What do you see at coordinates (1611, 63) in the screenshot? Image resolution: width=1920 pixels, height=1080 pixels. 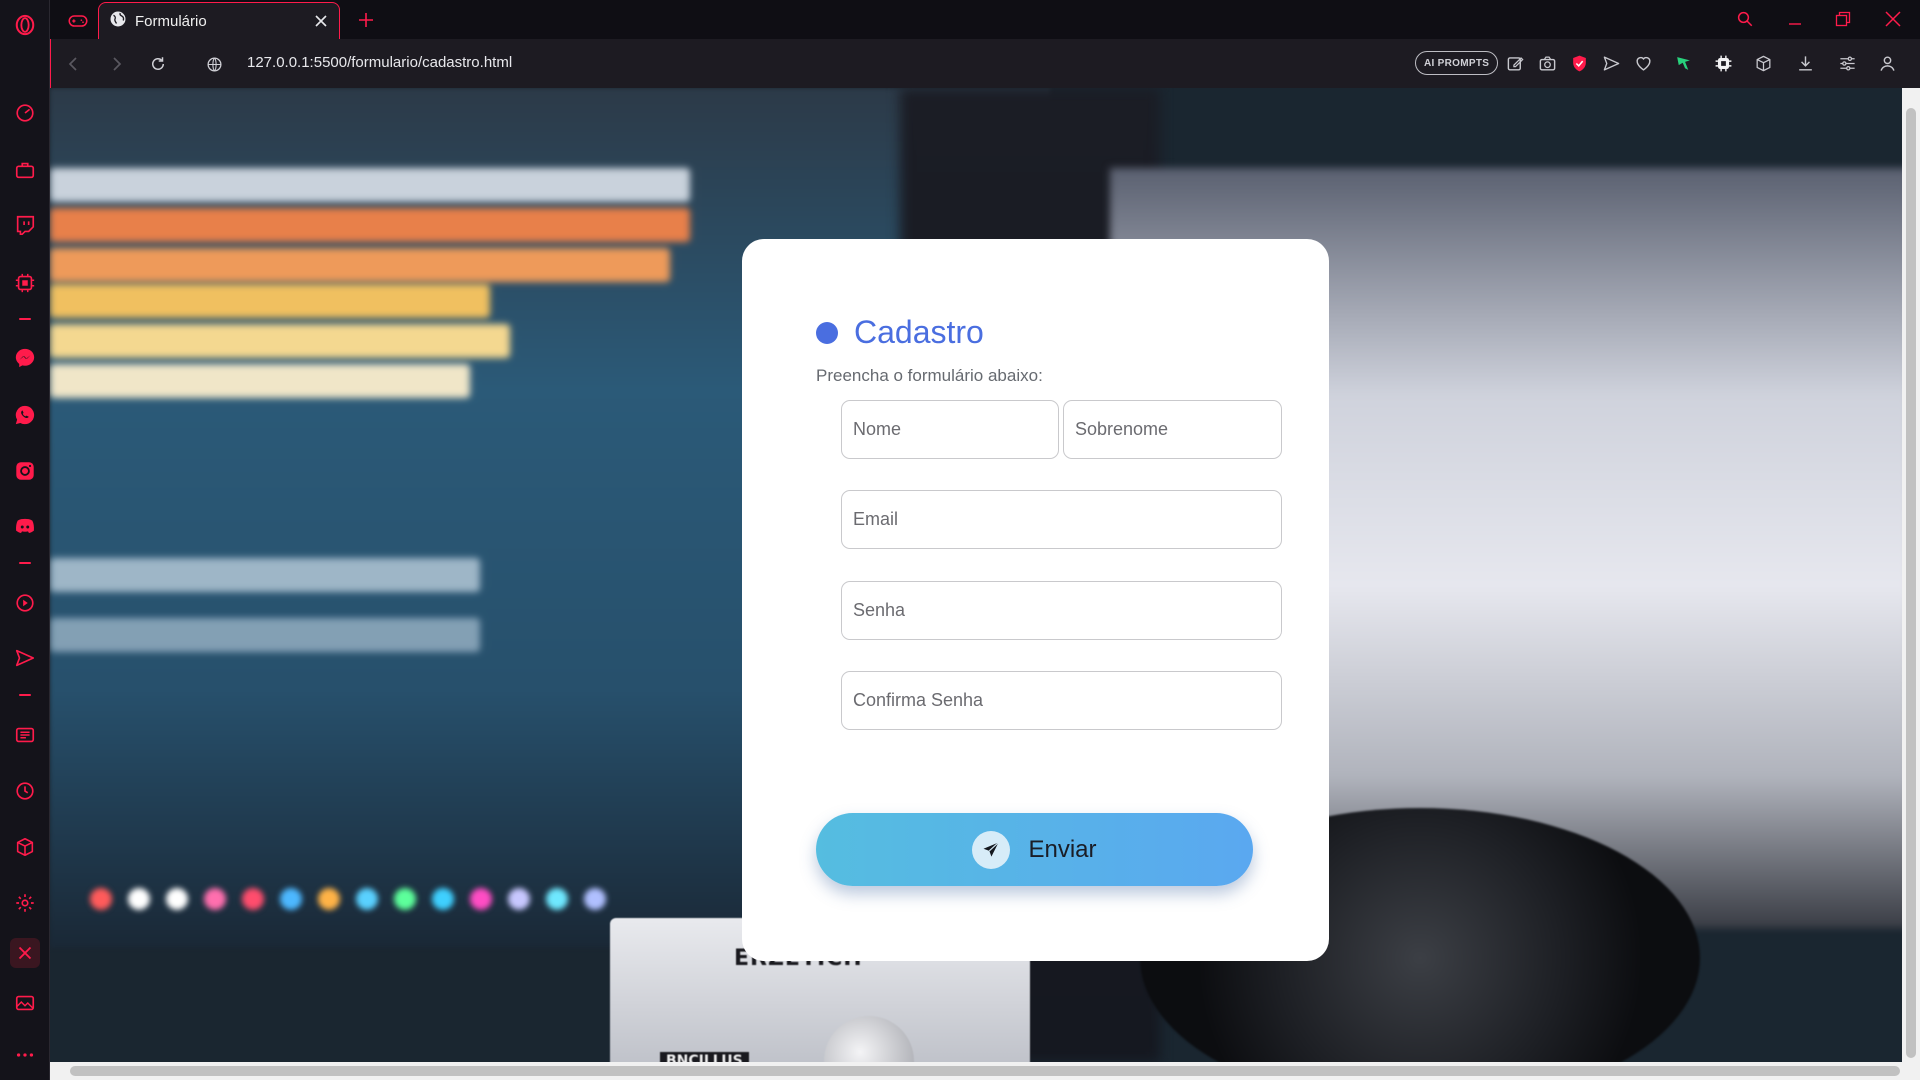 I see `flow-send-icon` at bounding box center [1611, 63].